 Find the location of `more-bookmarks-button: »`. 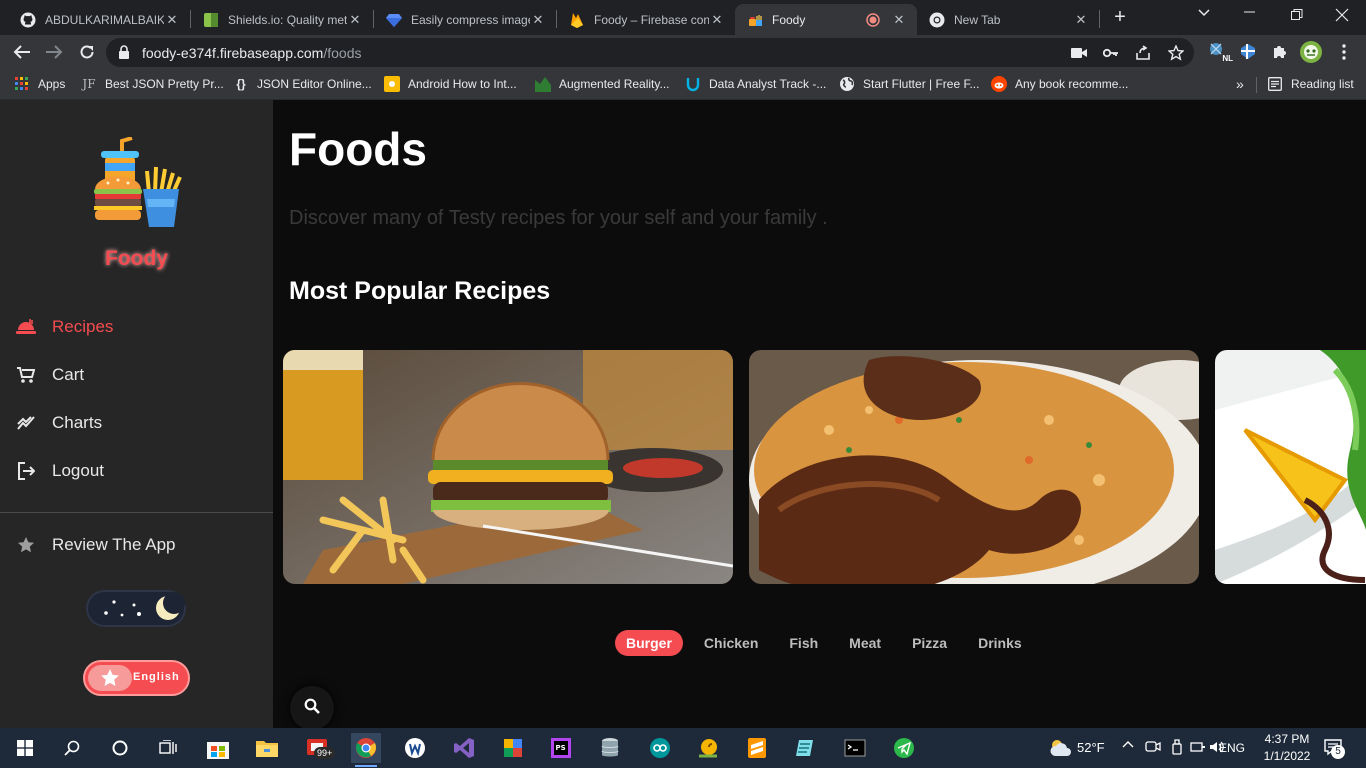

more-bookmarks-button: » is located at coordinates (1240, 84).